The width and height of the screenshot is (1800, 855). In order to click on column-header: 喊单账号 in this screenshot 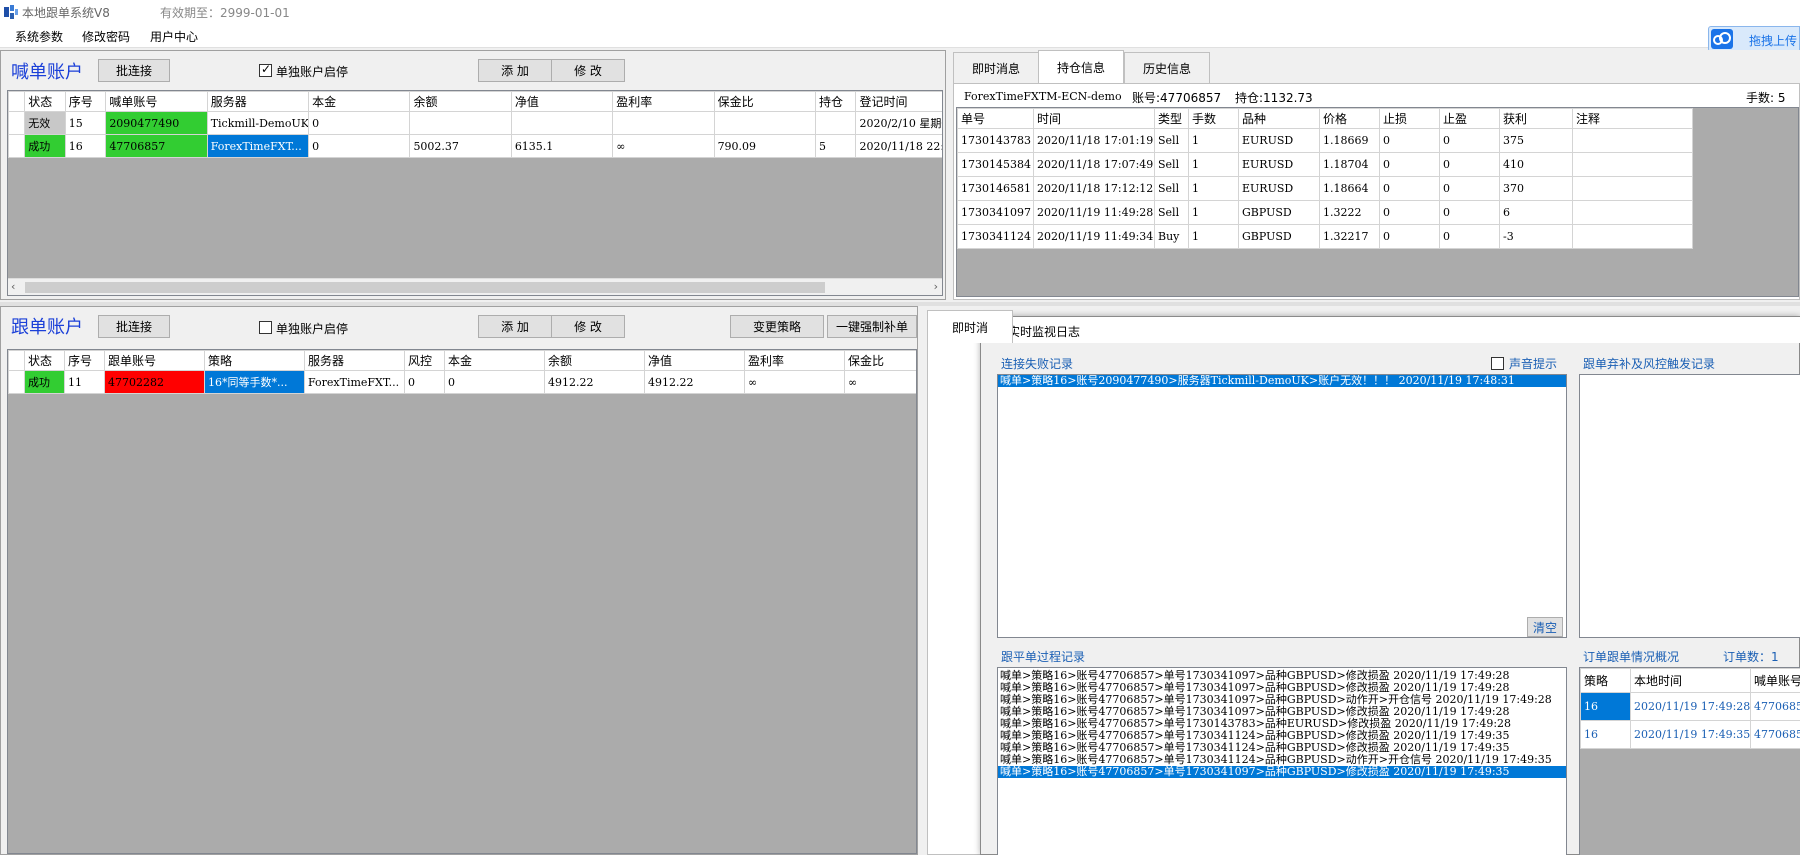, I will do `click(156, 101)`.